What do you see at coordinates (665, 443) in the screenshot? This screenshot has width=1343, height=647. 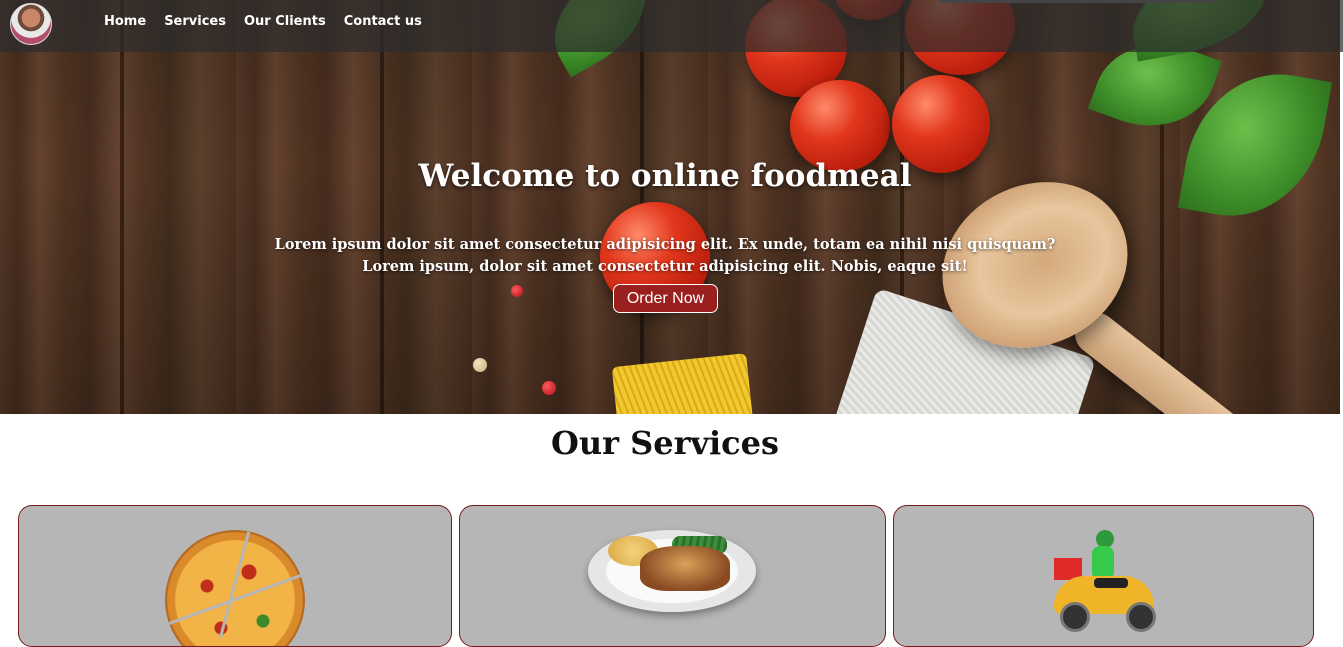 I see `services-title: Our Services` at bounding box center [665, 443].